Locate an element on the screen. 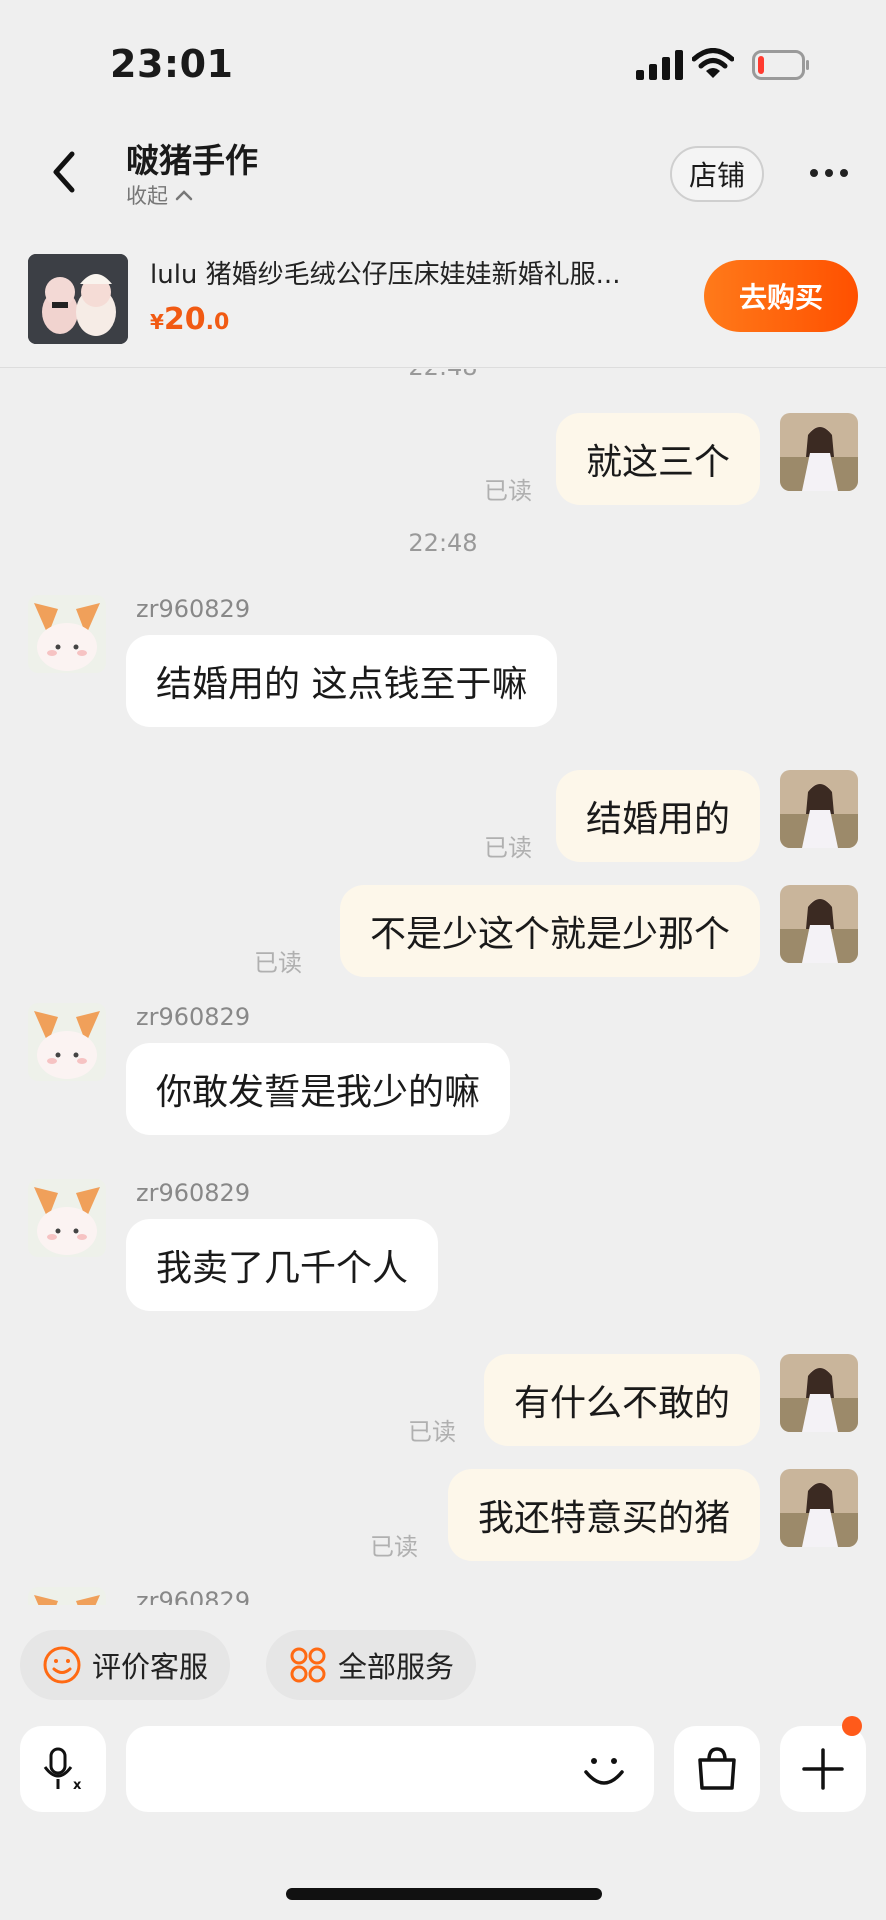 Image resolution: width=886 pixels, height=1920 pixels. voice-button: x is located at coordinates (63, 1769).